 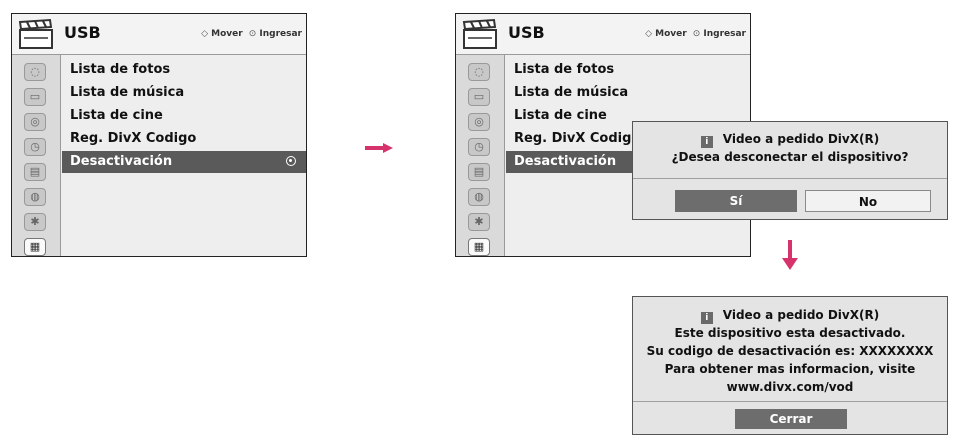 What do you see at coordinates (736, 201) in the screenshot?
I see `yes-button: Sí` at bounding box center [736, 201].